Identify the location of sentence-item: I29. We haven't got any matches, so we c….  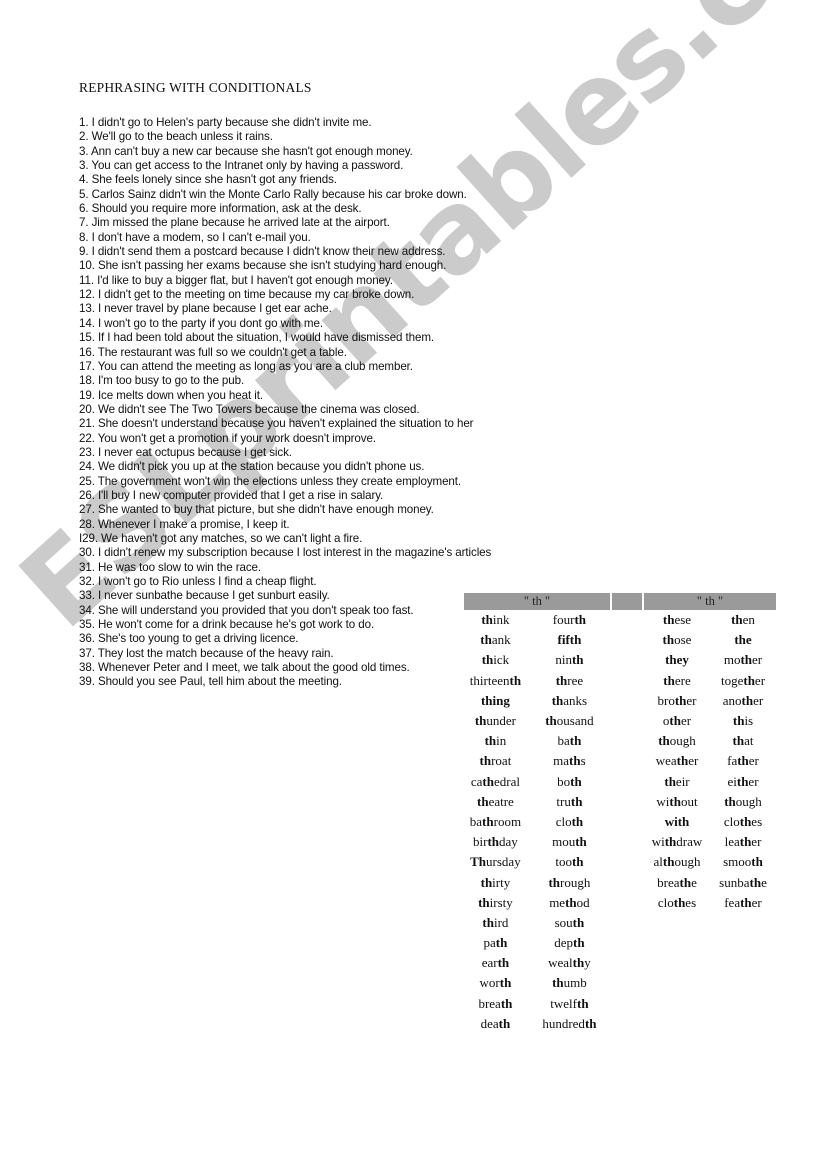
(221, 538).